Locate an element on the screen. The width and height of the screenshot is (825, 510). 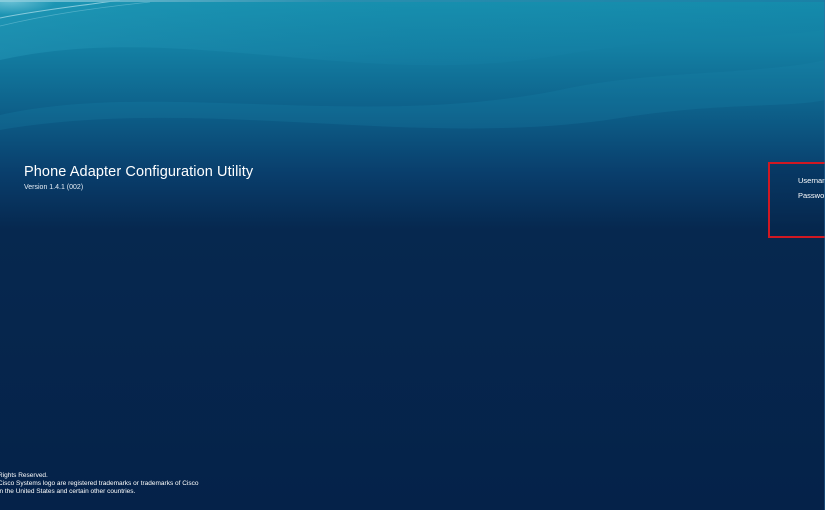
password-label: Passwo is located at coordinates (811, 195).